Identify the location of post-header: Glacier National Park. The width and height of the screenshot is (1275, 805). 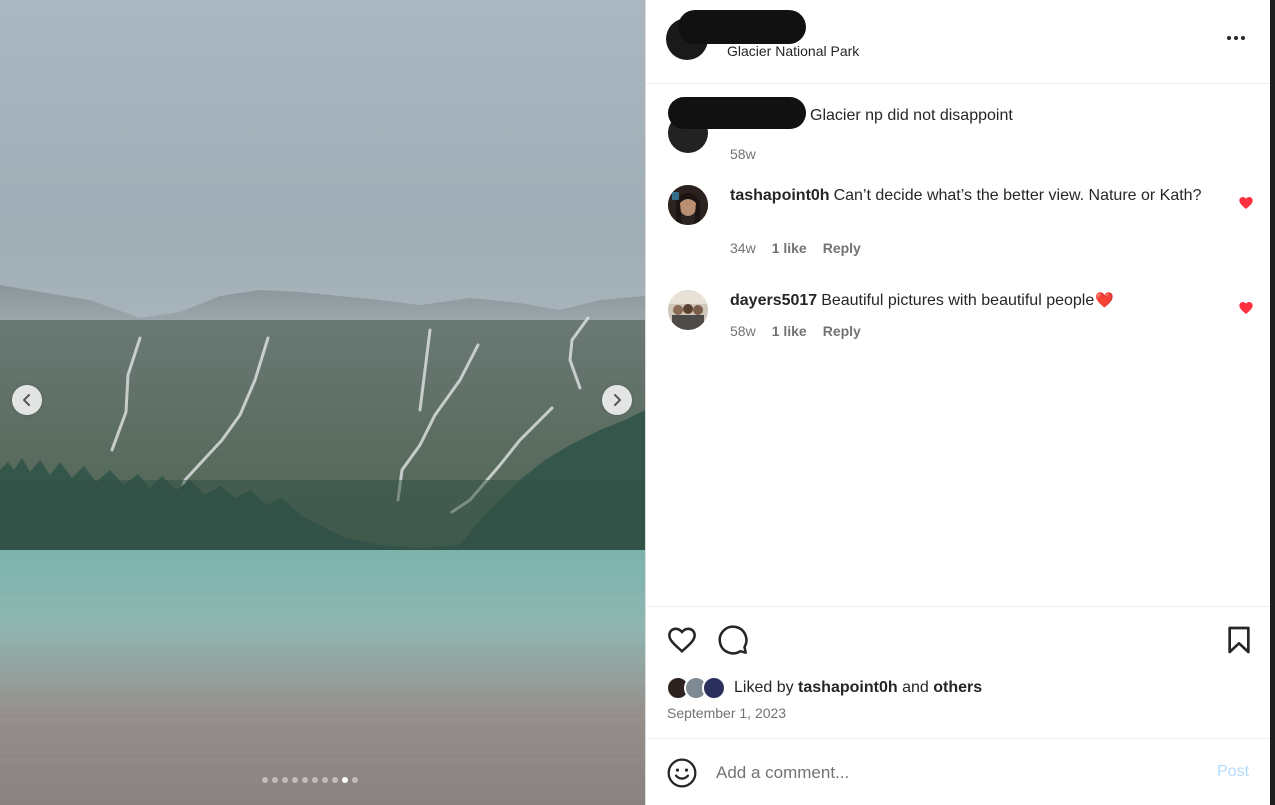
(958, 42).